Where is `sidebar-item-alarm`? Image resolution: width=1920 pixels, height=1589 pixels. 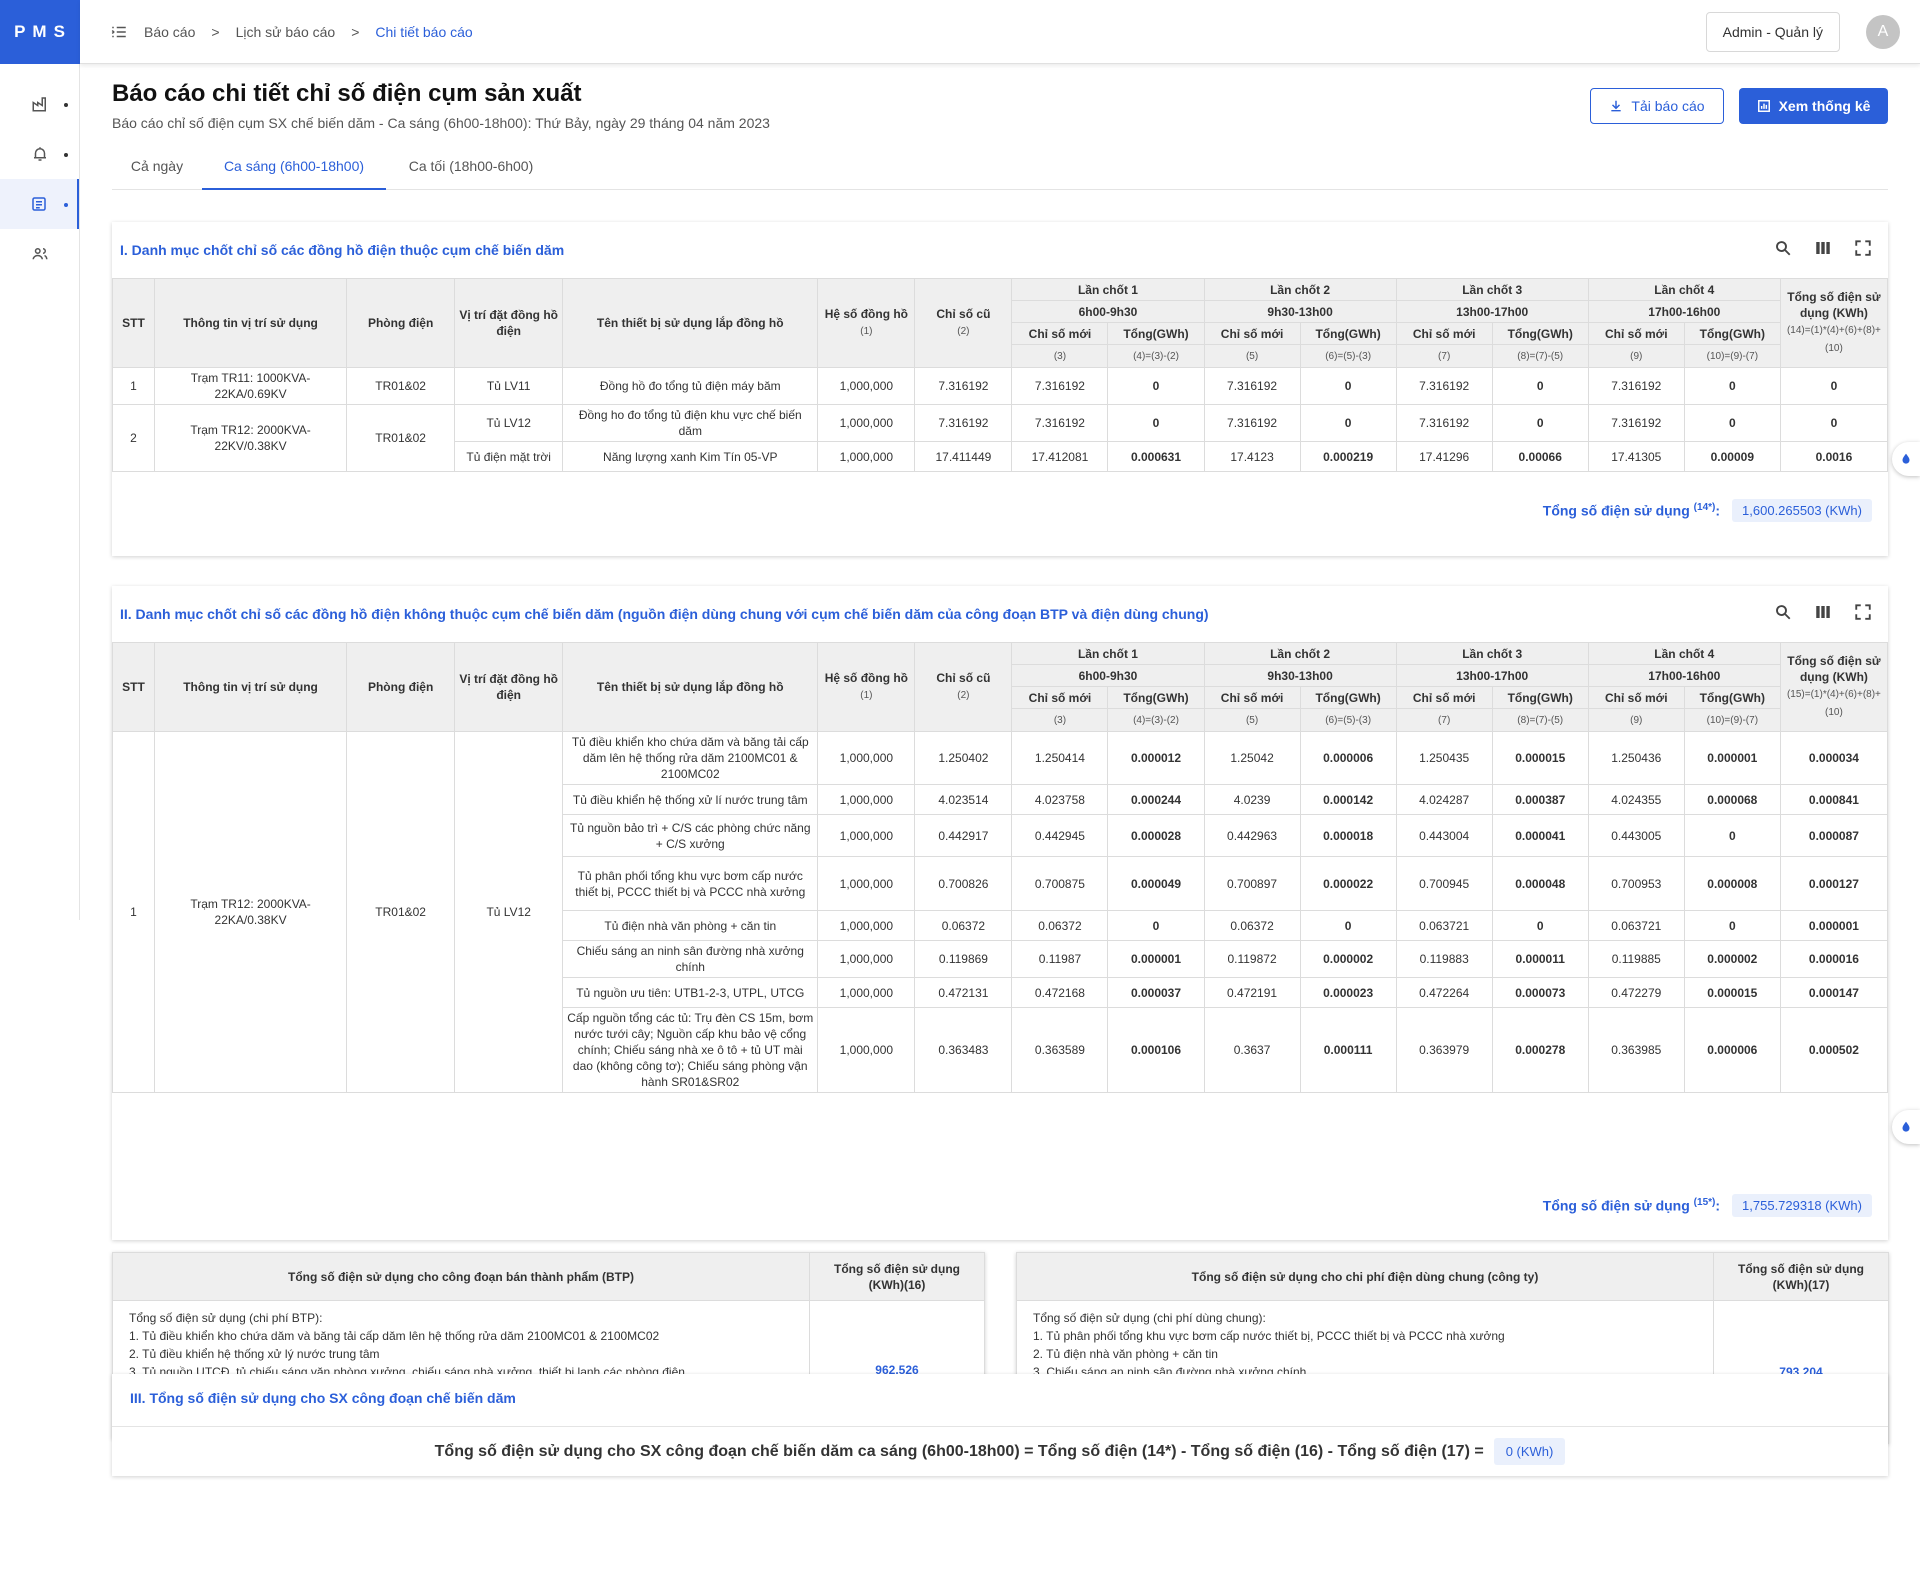 sidebar-item-alarm is located at coordinates (39, 154).